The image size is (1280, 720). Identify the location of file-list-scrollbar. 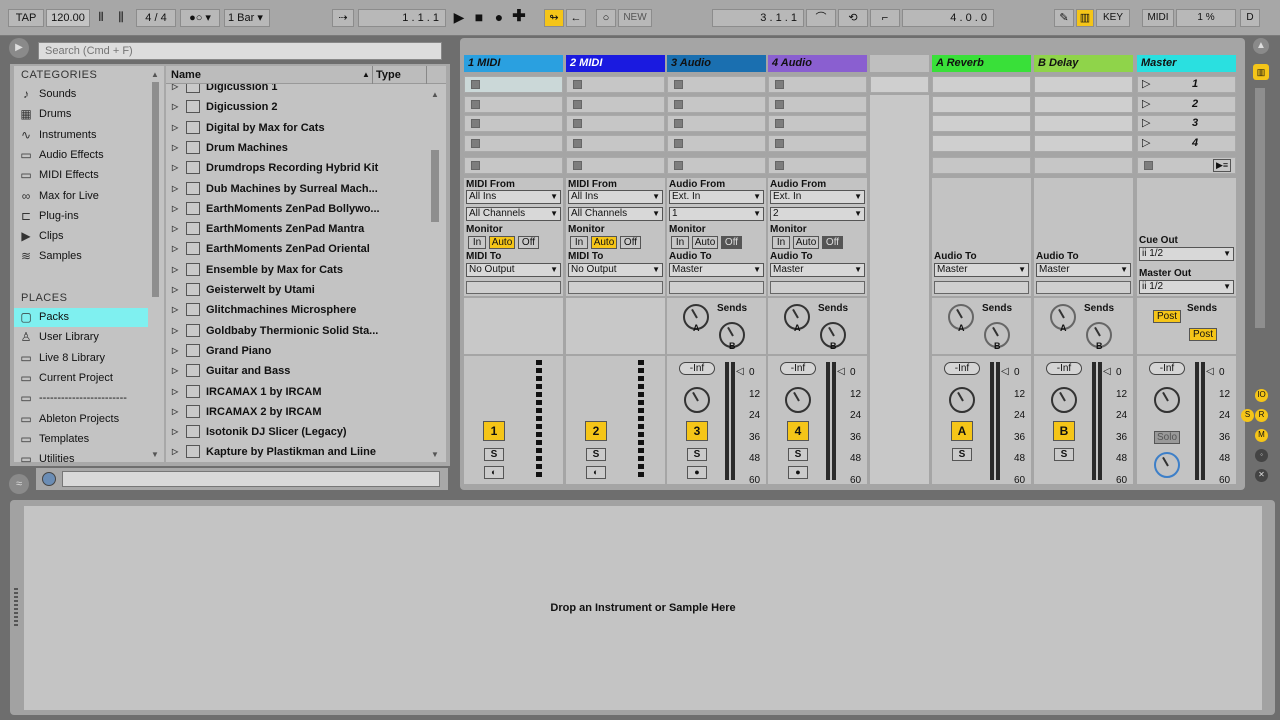
(435, 186).